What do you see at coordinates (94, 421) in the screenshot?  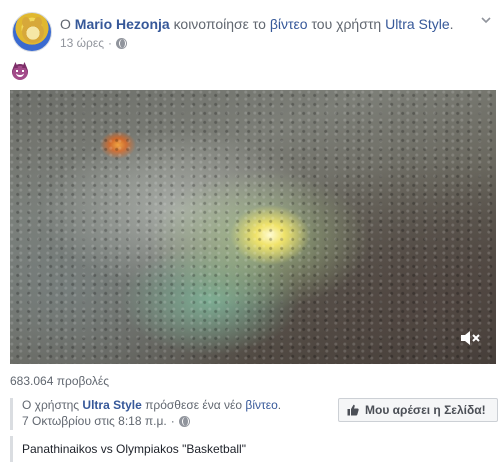 I see `shared-date: 7 Οκτωβρίου στις 8:18 π.μ.` at bounding box center [94, 421].